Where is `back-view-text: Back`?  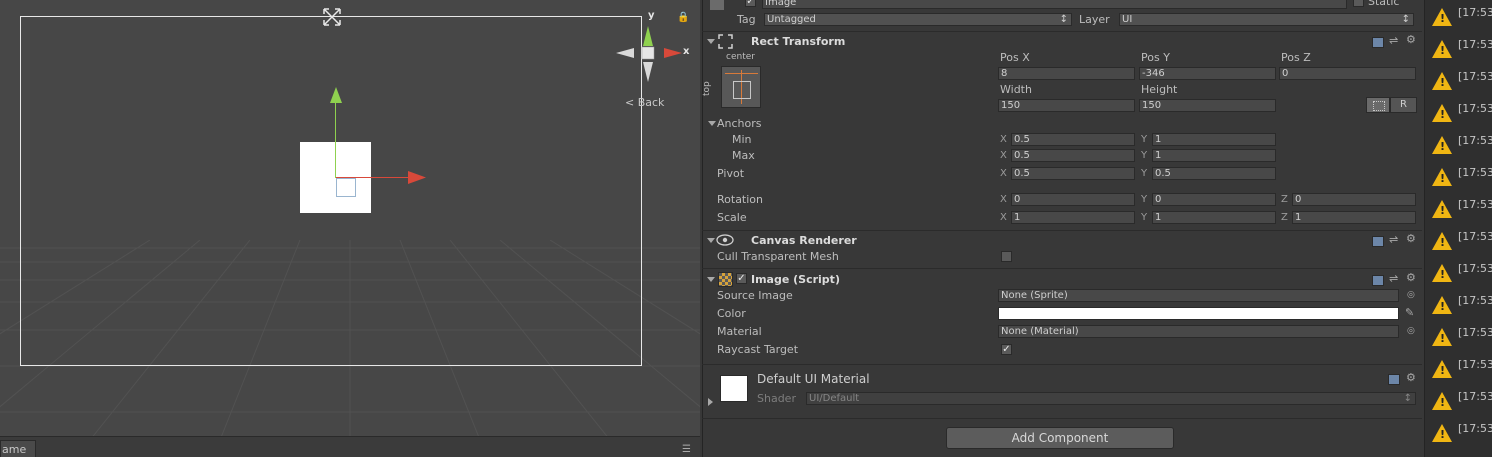
back-view-text: Back is located at coordinates (651, 102).